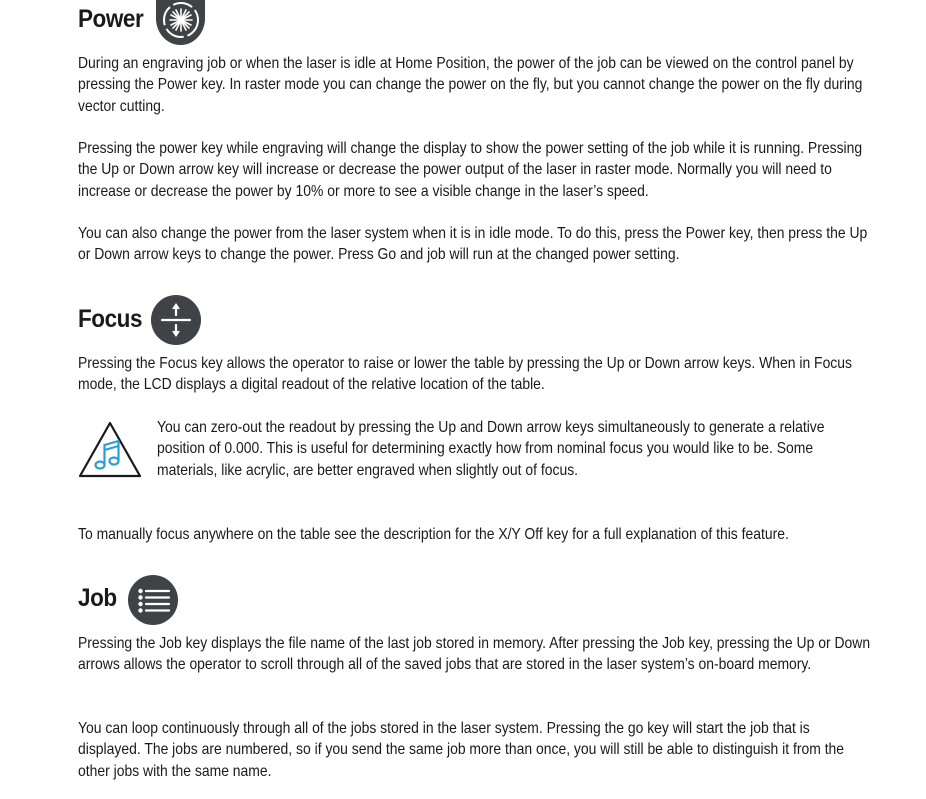  I want to click on laser-burst-icon-graphic, so click(180, 22).